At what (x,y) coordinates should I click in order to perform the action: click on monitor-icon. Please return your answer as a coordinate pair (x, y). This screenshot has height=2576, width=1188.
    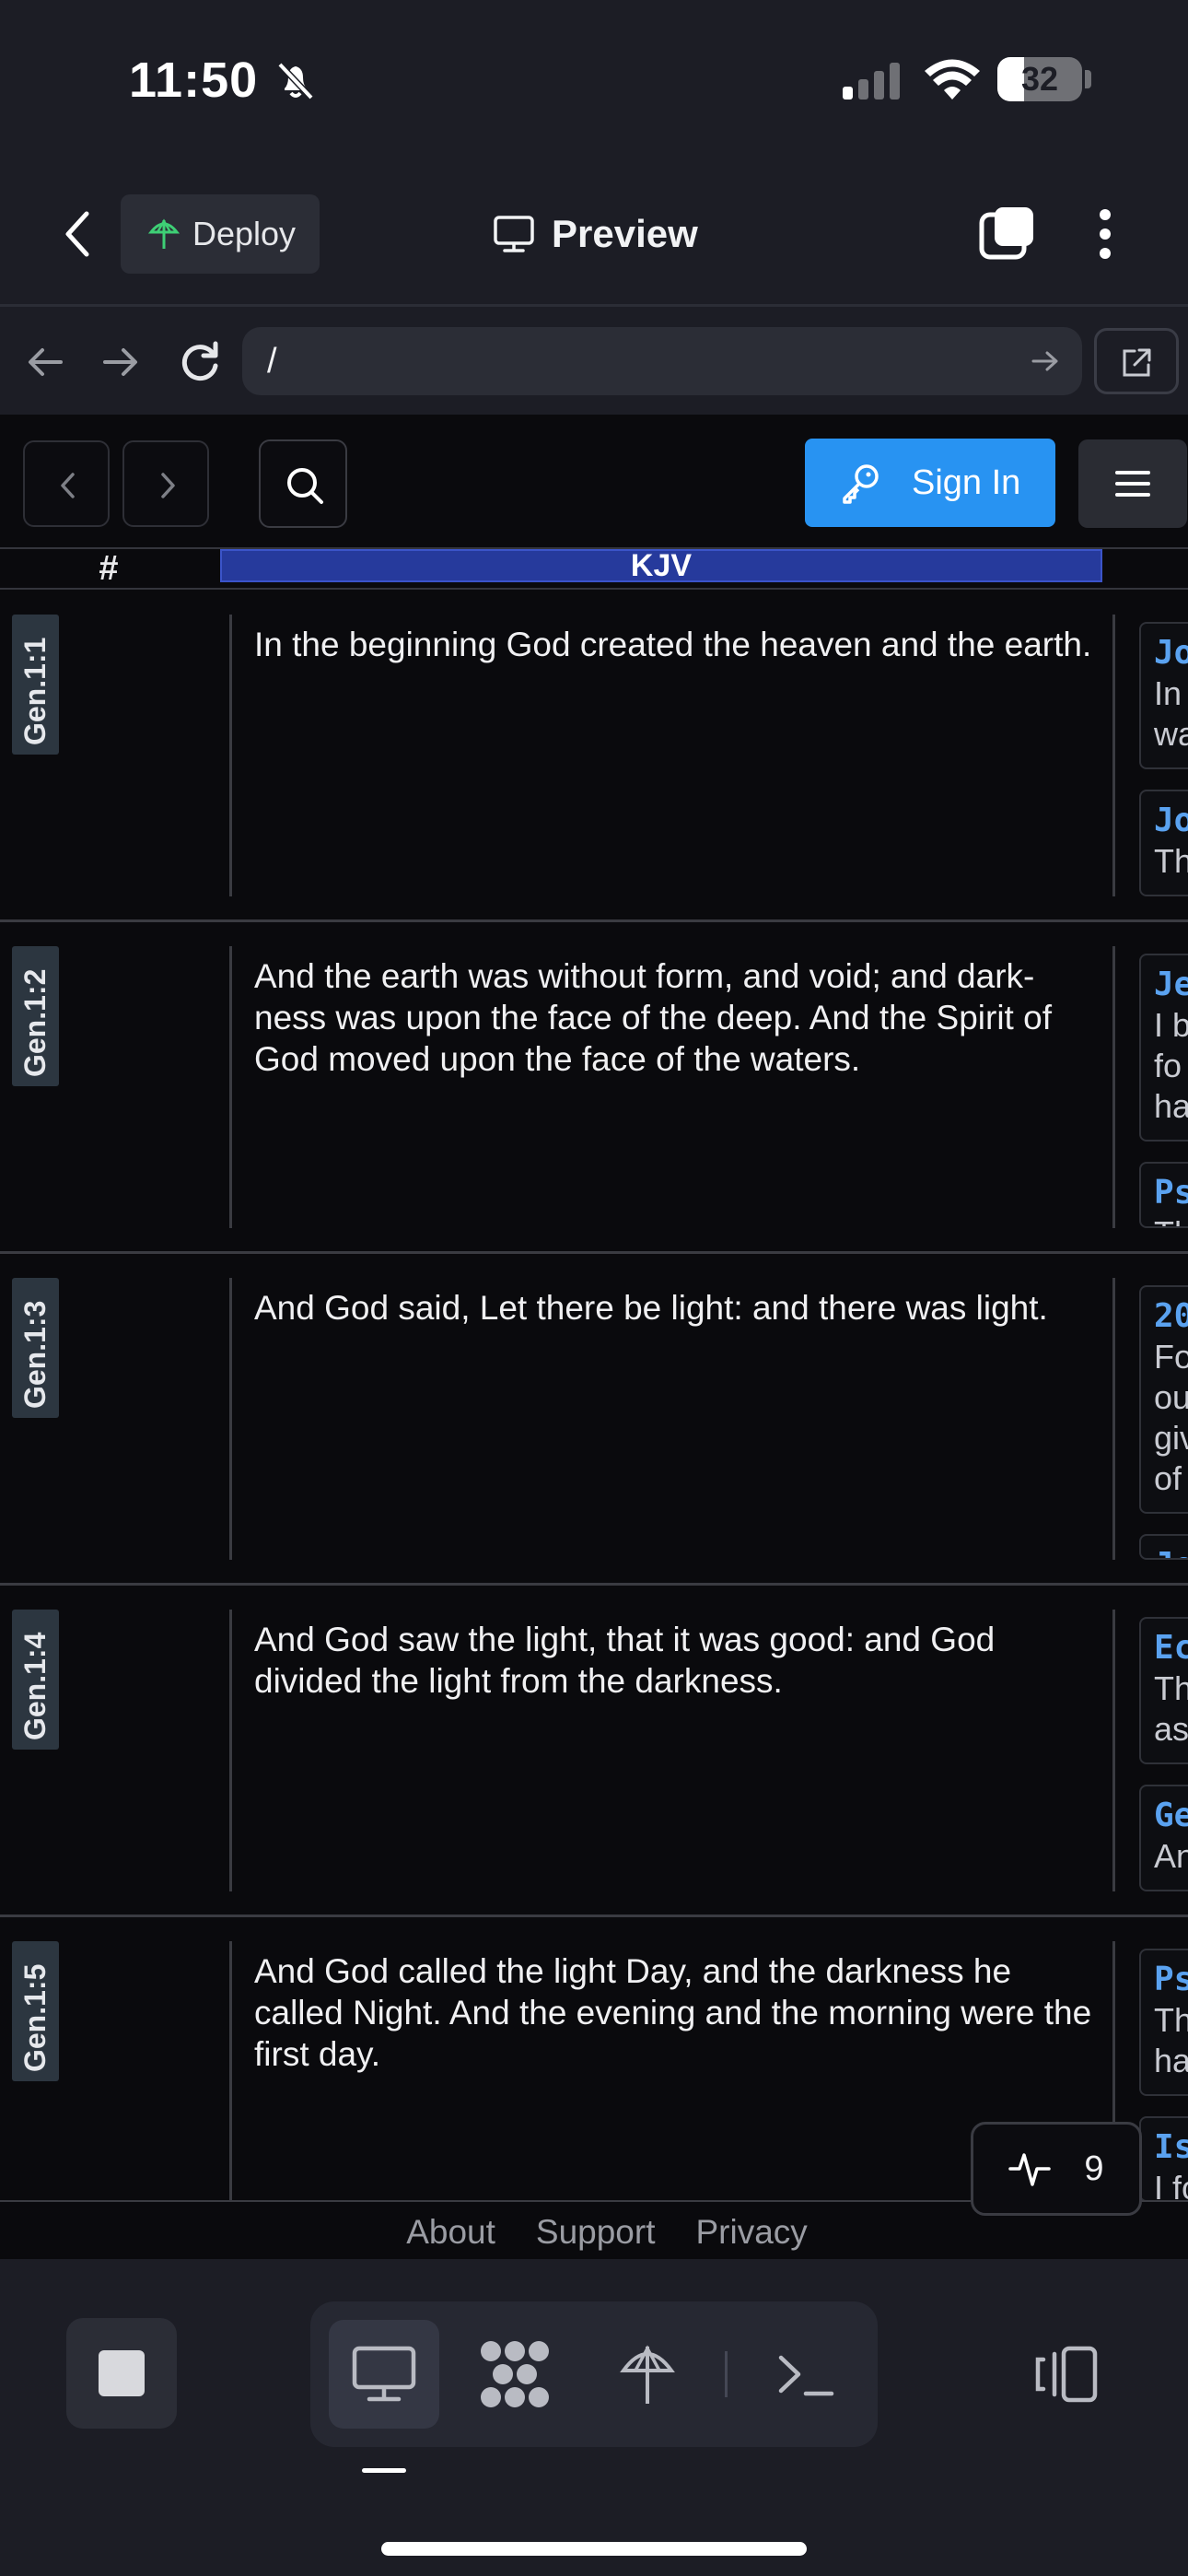
    Looking at the image, I should click on (514, 234).